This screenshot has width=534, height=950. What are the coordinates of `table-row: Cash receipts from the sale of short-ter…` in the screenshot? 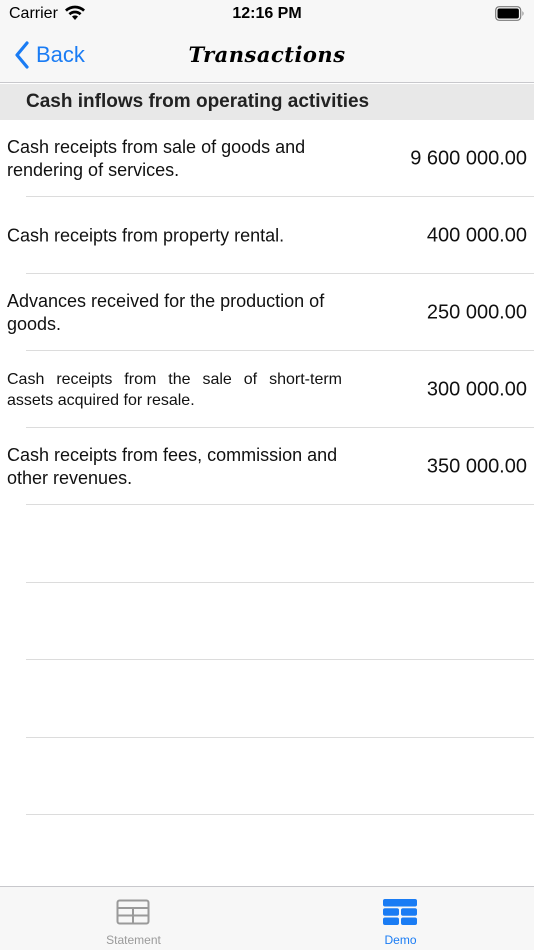 It's located at (267, 389).